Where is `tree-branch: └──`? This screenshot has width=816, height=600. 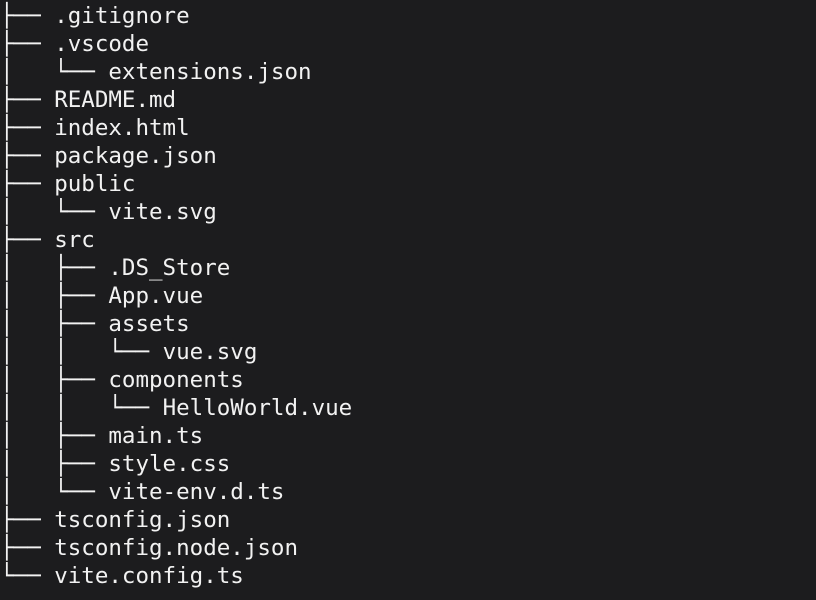 tree-branch: └── is located at coordinates (27, 576).